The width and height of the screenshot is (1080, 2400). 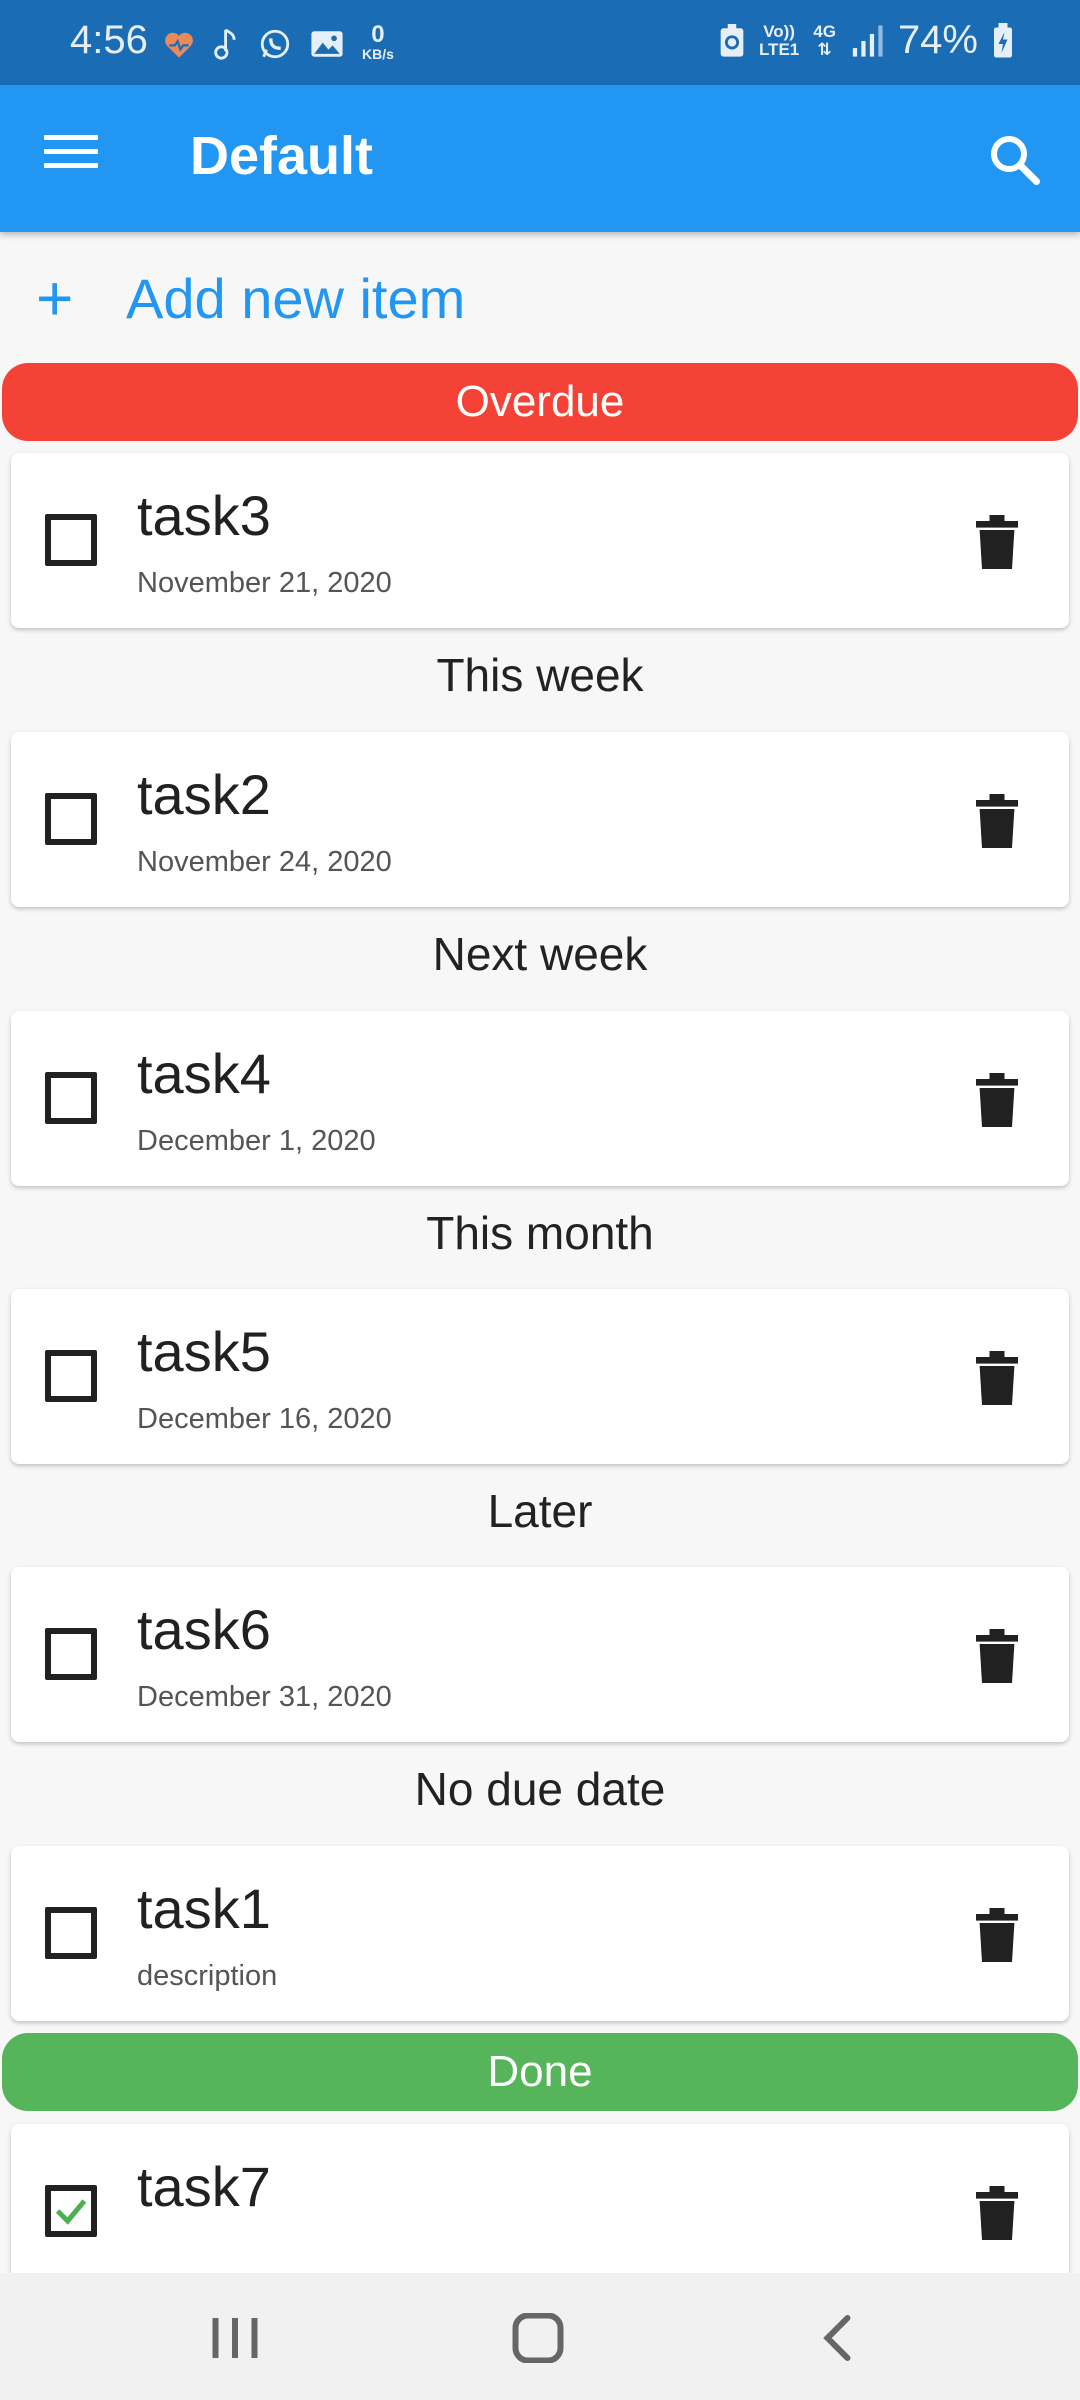 What do you see at coordinates (540, 2204) in the screenshot?
I see `task-card-task7: task7` at bounding box center [540, 2204].